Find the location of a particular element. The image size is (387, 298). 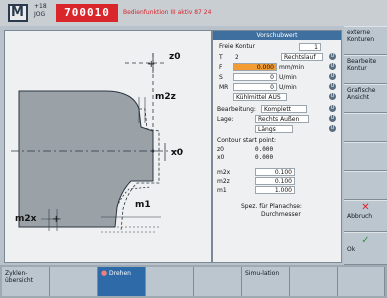

z0-param-value: 0.000 is located at coordinates (264, 149).